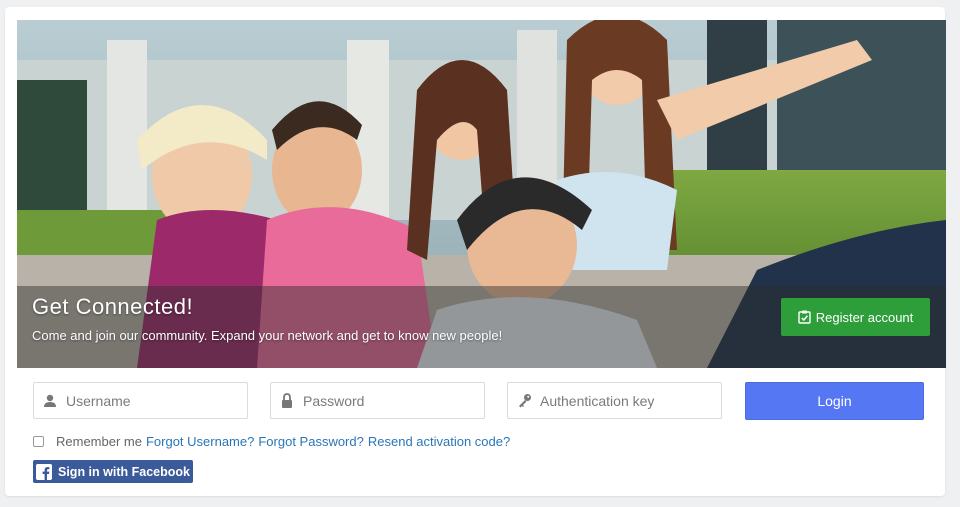 The width and height of the screenshot is (960, 507). I want to click on auth-key-field, so click(614, 400).